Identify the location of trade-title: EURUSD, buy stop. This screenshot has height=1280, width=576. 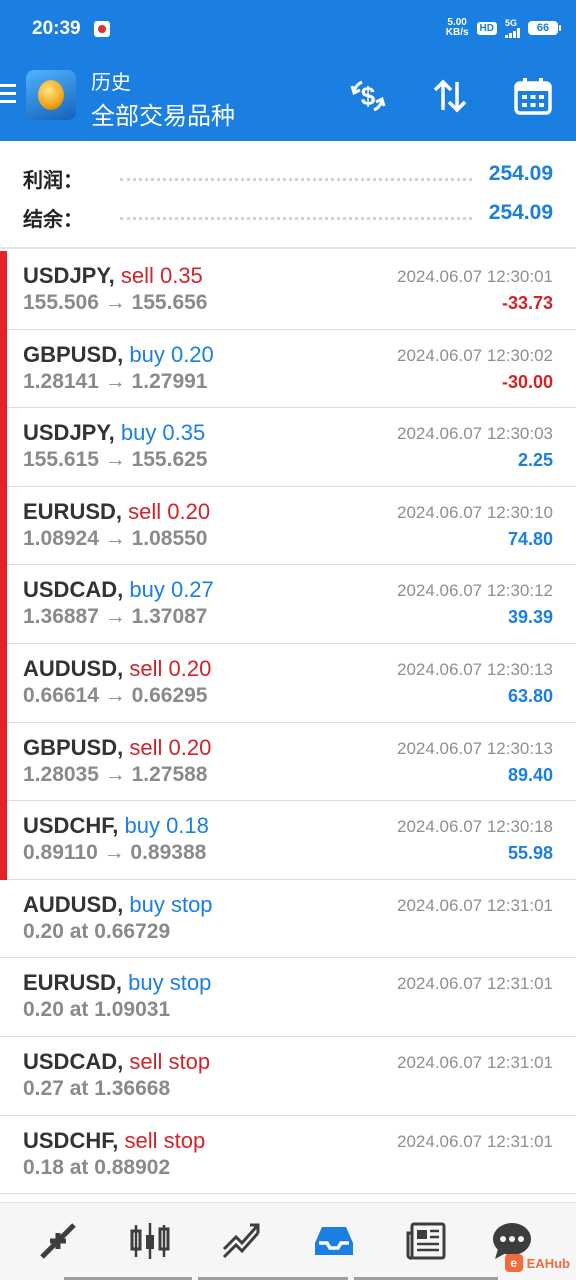
(117, 983).